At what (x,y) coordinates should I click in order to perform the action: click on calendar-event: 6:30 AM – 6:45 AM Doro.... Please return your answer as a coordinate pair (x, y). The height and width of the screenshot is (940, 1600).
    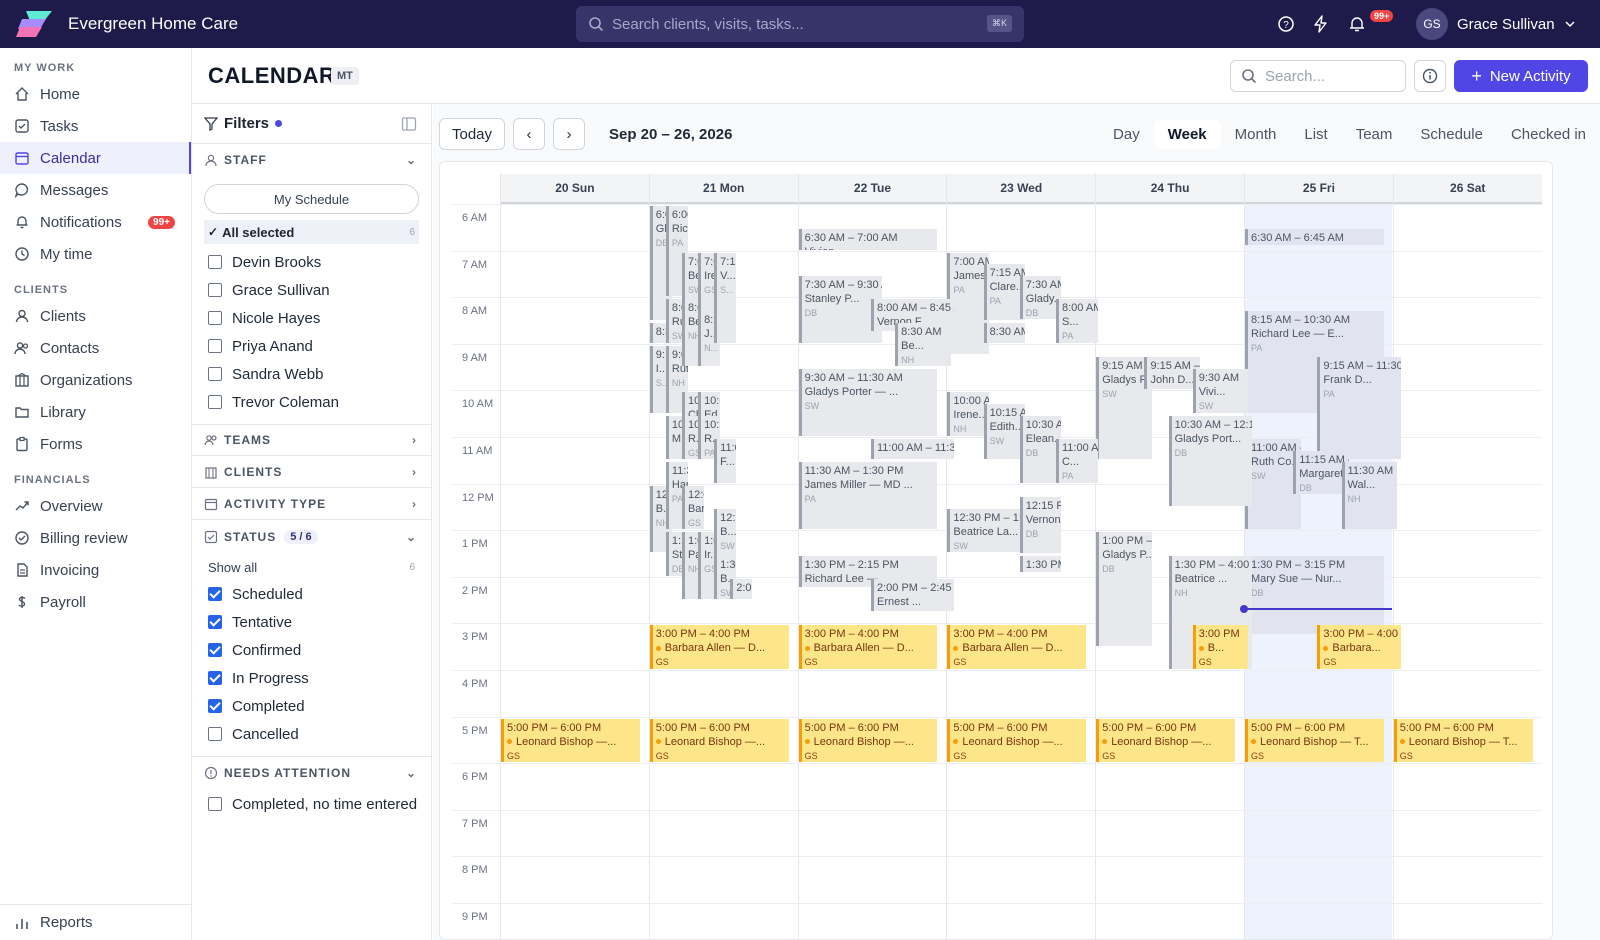
    Looking at the image, I should click on (1314, 237).